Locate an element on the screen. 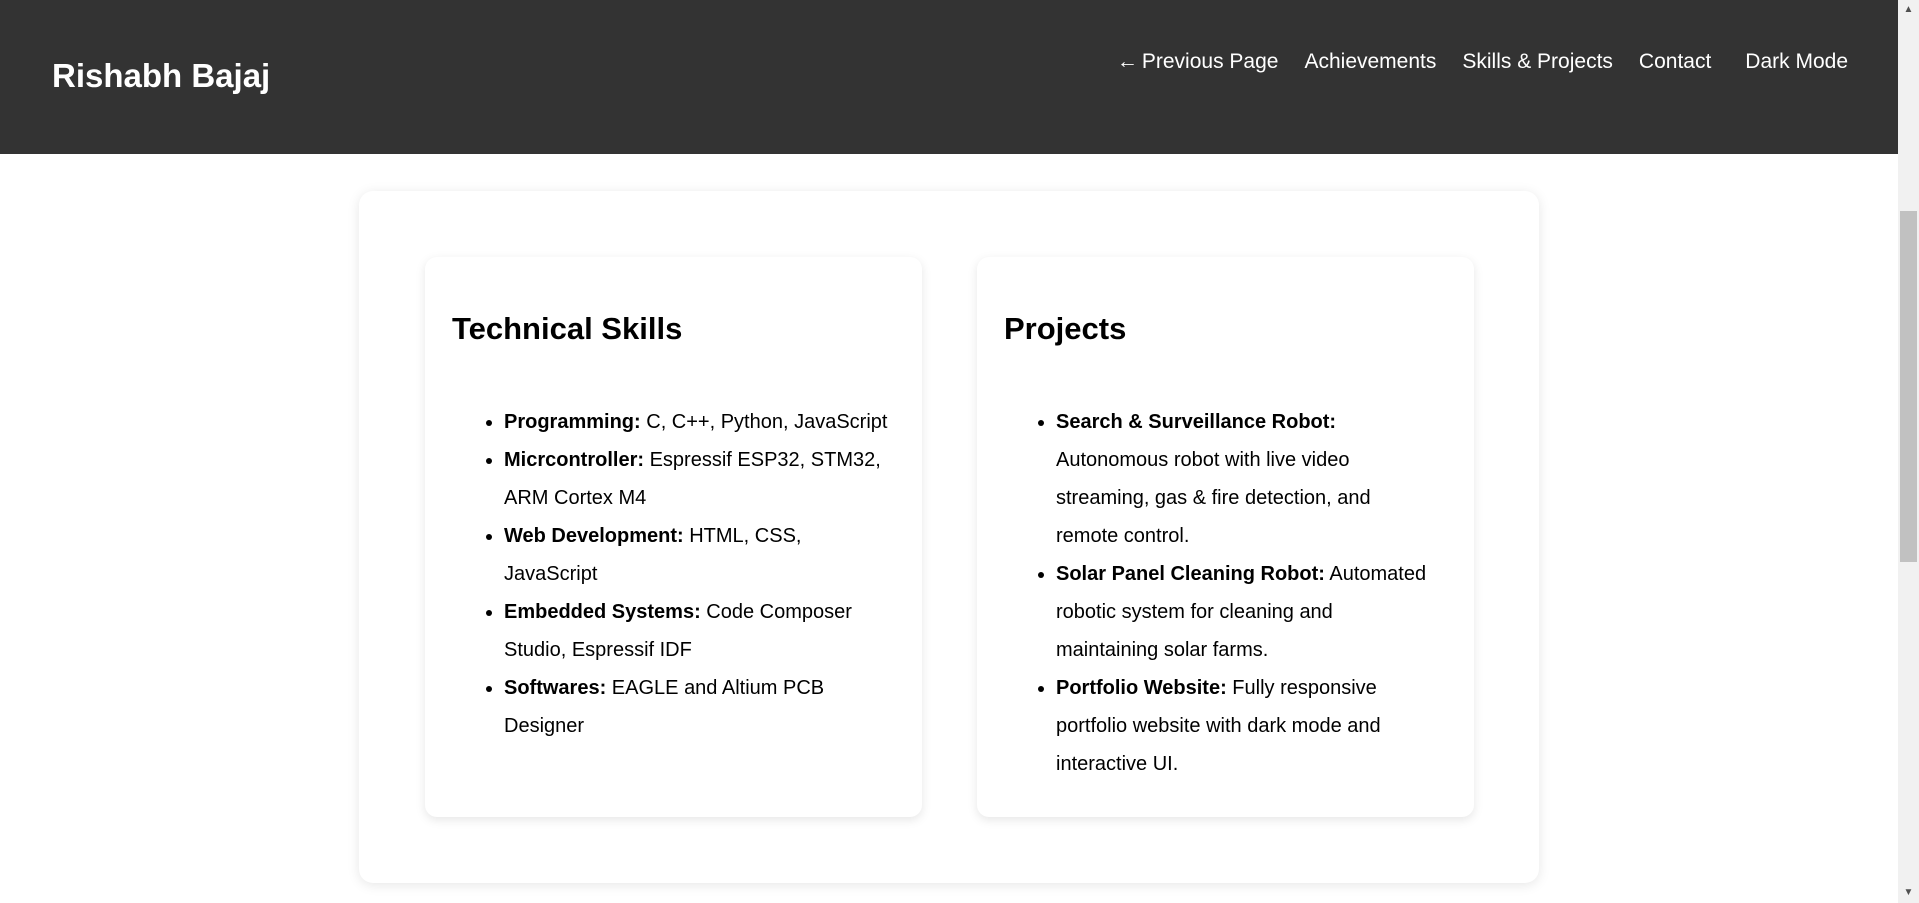 The width and height of the screenshot is (1919, 903). skill-label: Softwares: is located at coordinates (555, 688).